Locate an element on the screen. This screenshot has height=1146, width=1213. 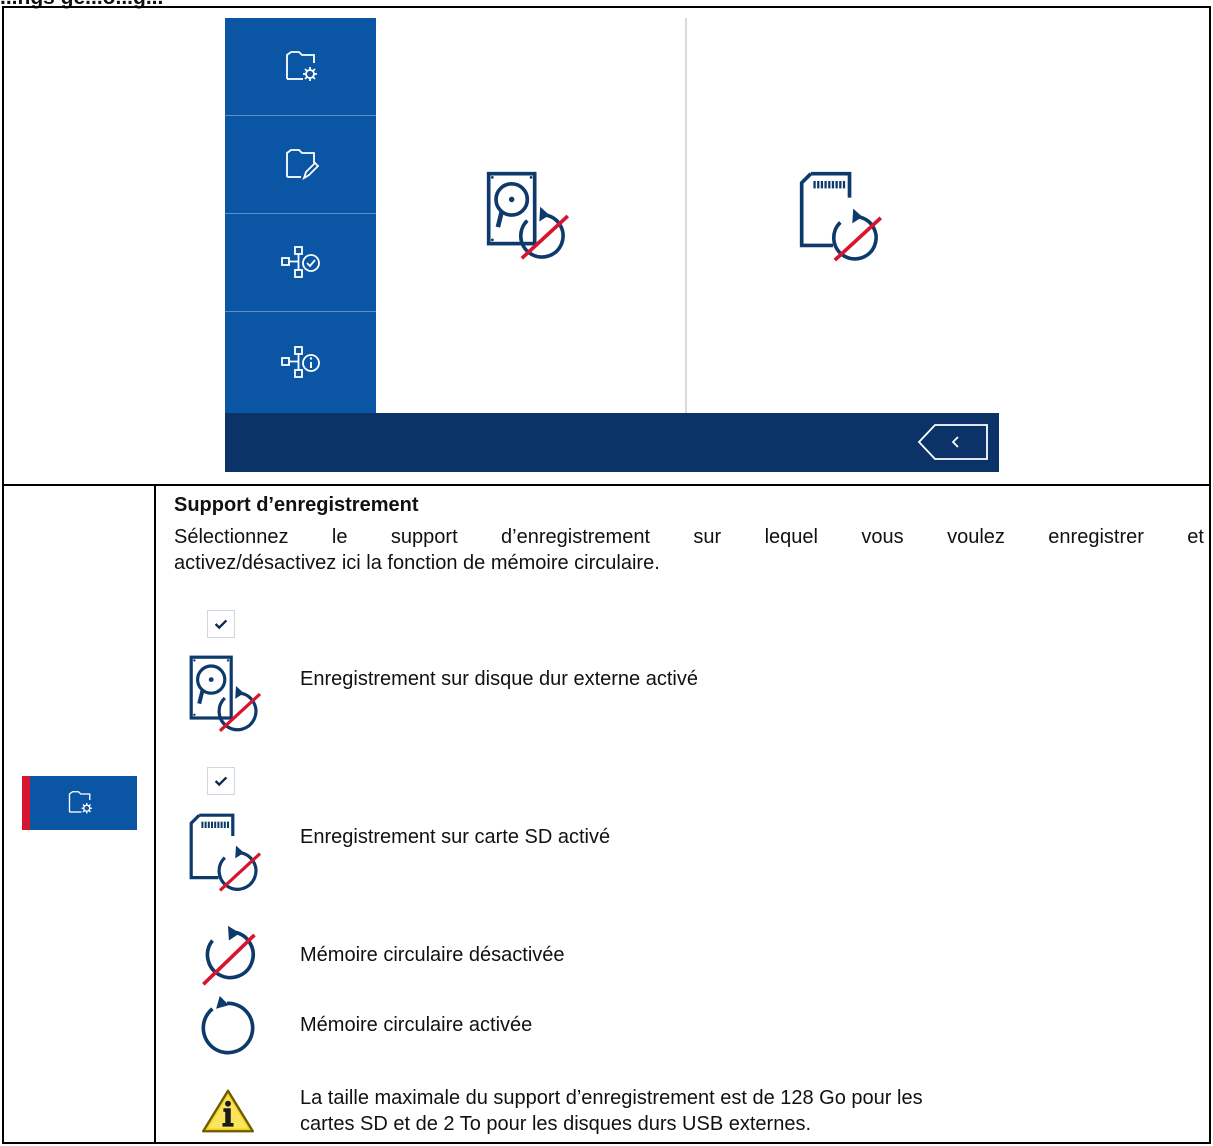
section-title: Support d’enregistrement is located at coordinates (296, 505).